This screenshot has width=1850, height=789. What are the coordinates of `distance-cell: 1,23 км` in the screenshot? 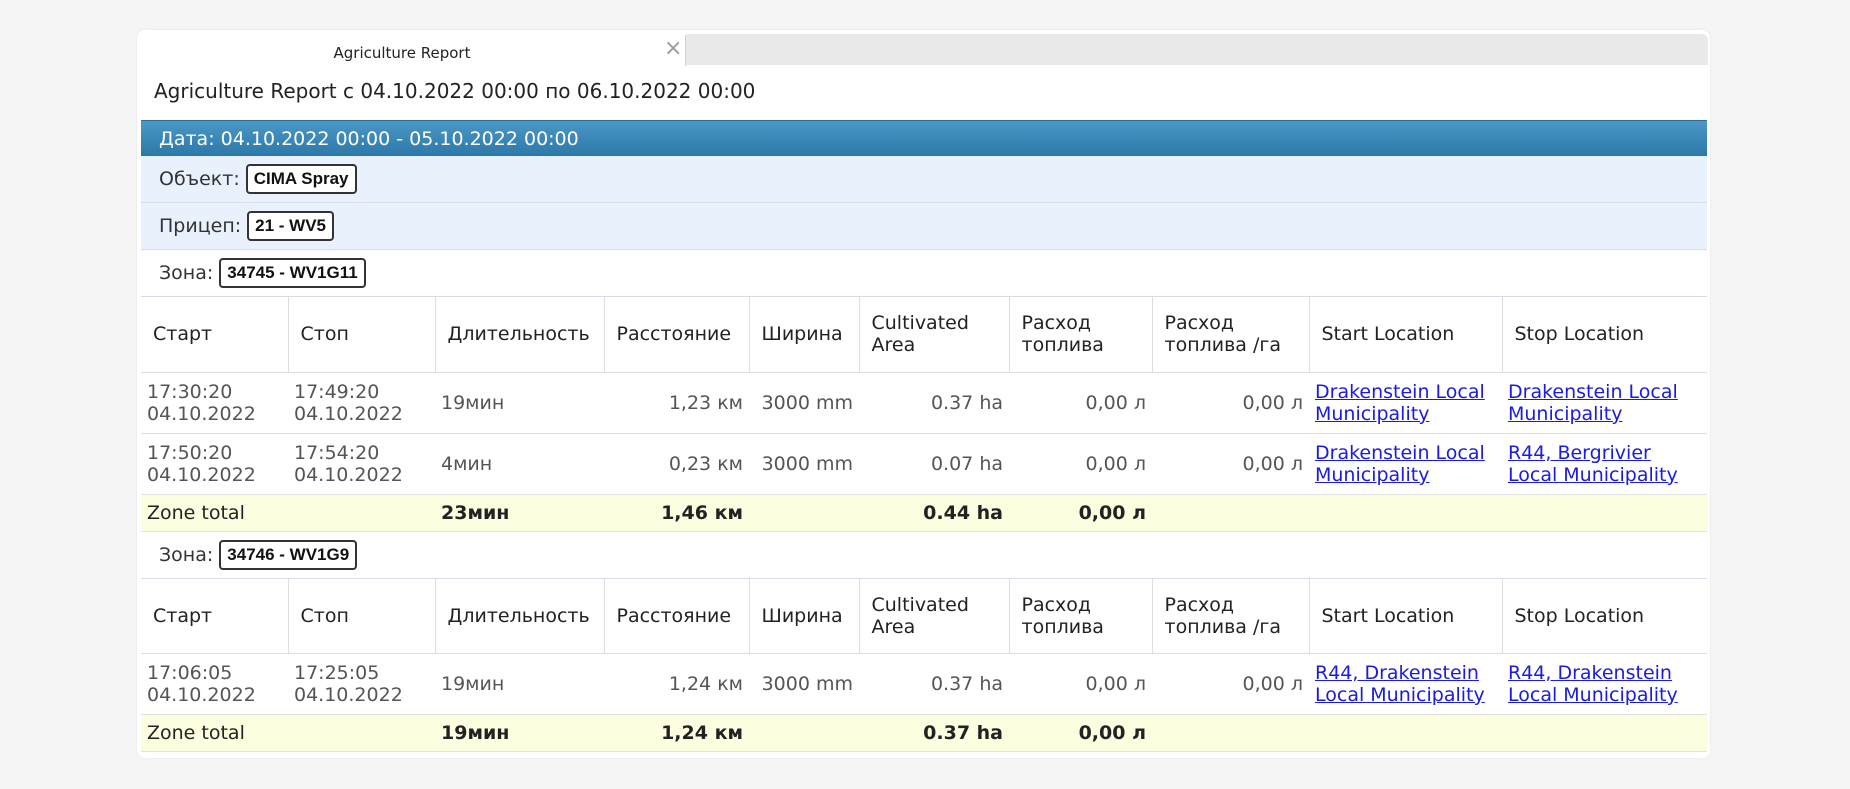 It's located at (676, 403).